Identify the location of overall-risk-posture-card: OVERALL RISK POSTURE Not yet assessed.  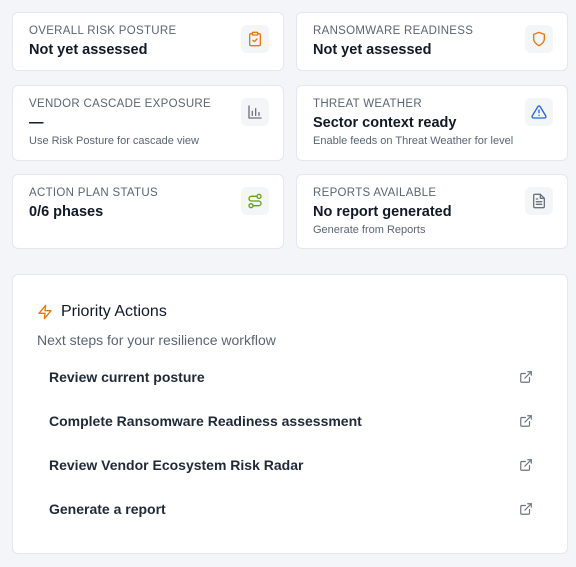
(148, 41).